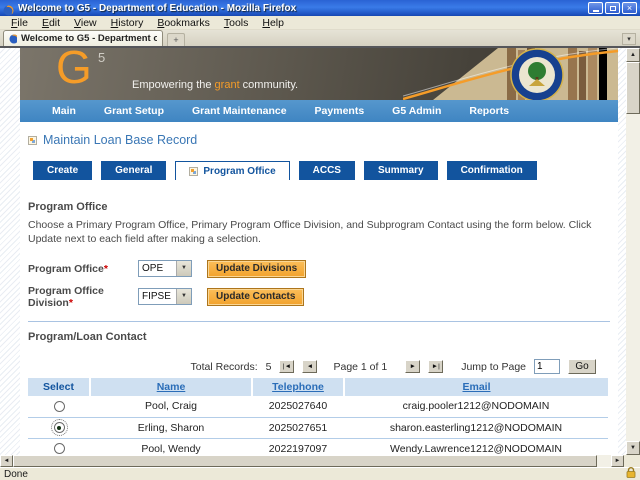 This screenshot has height=480, width=640. Describe the element at coordinates (183, 23) in the screenshot. I see `menu-bookmarks: Bookmarks` at that location.